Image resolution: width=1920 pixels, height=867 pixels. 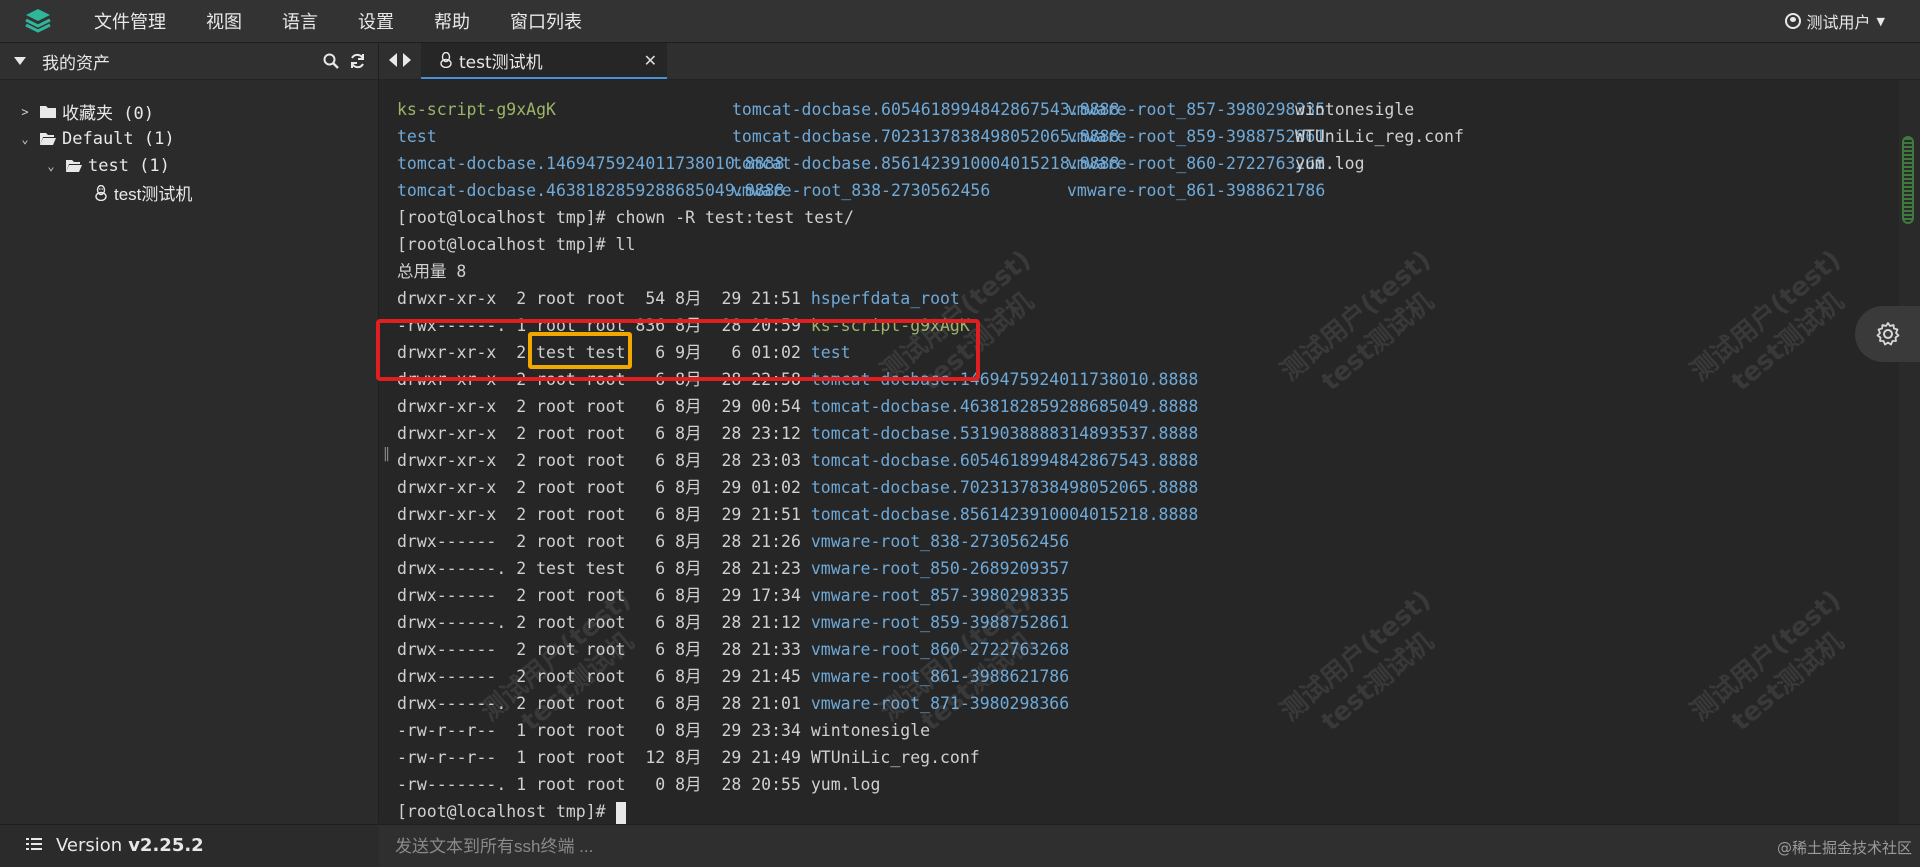 What do you see at coordinates (34, 845) in the screenshot?
I see `list-icon` at bounding box center [34, 845].